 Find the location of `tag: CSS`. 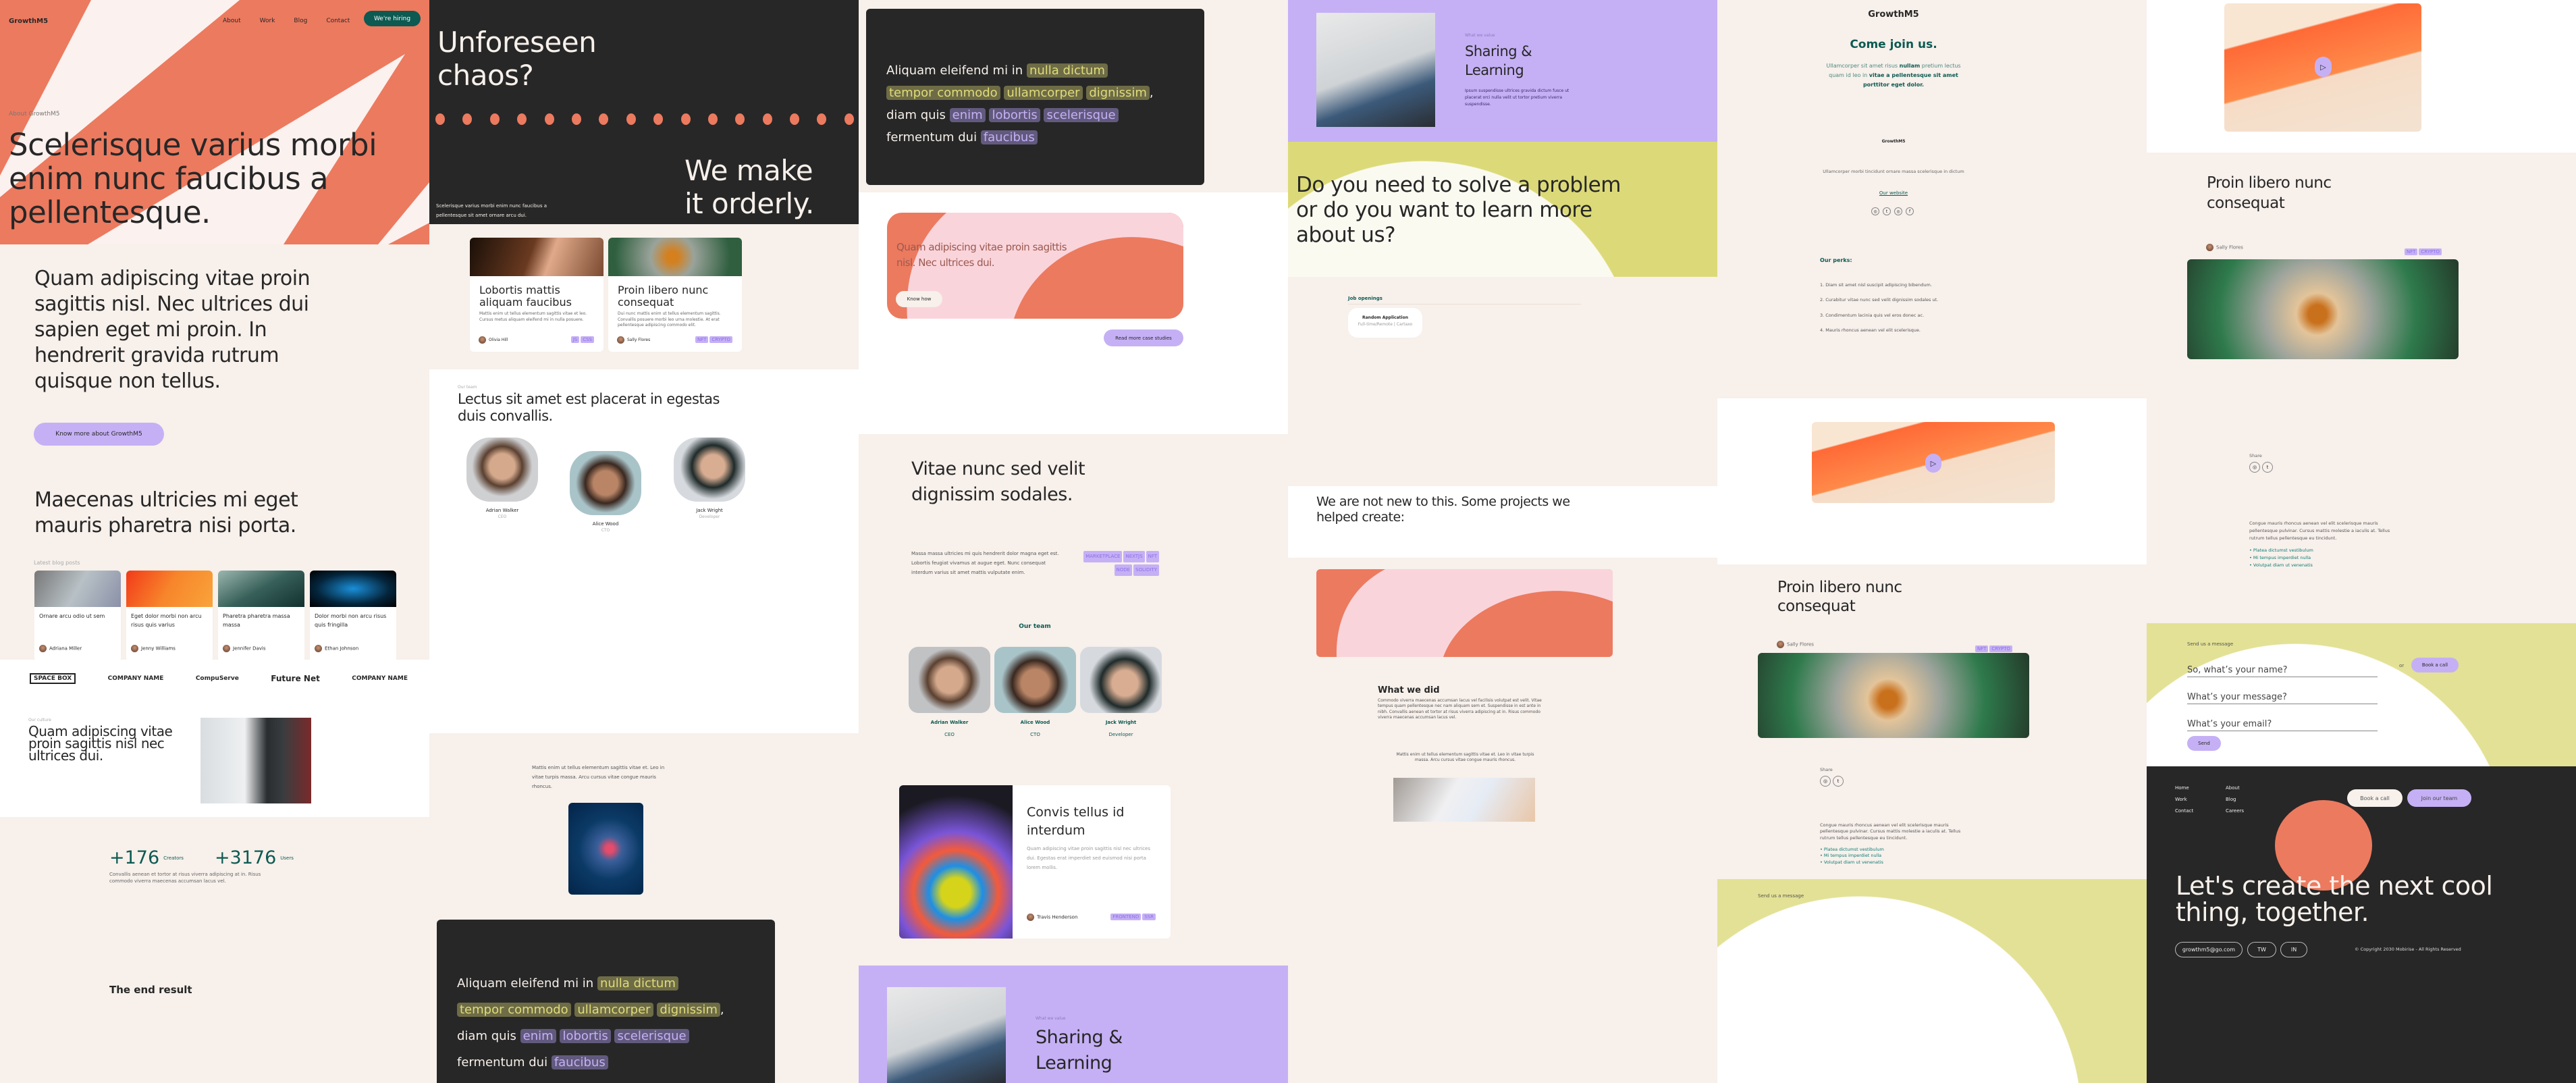

tag: CSS is located at coordinates (587, 339).